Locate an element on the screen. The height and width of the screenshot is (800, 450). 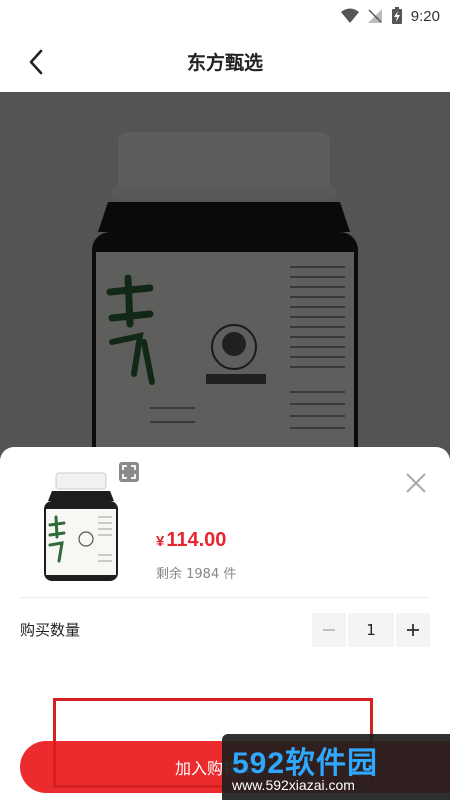
plus-icon is located at coordinates (413, 630).